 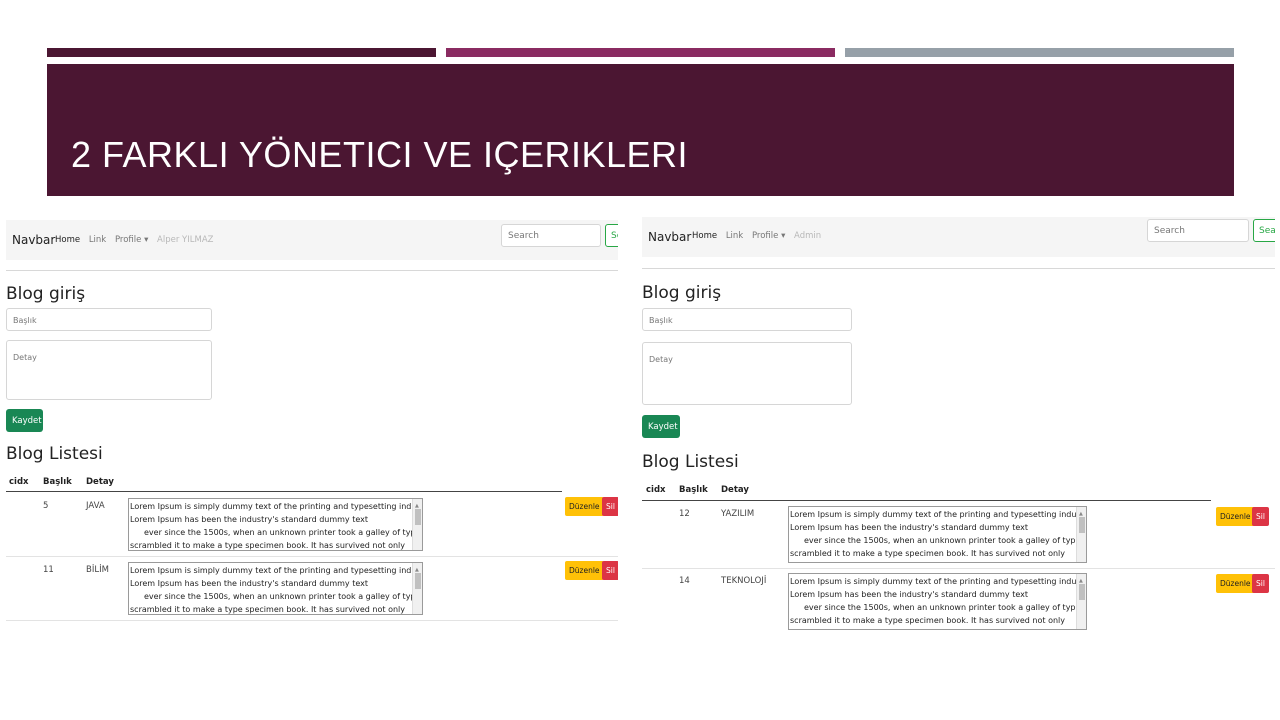 I want to click on row-cidx: 11, so click(x=48, y=570).